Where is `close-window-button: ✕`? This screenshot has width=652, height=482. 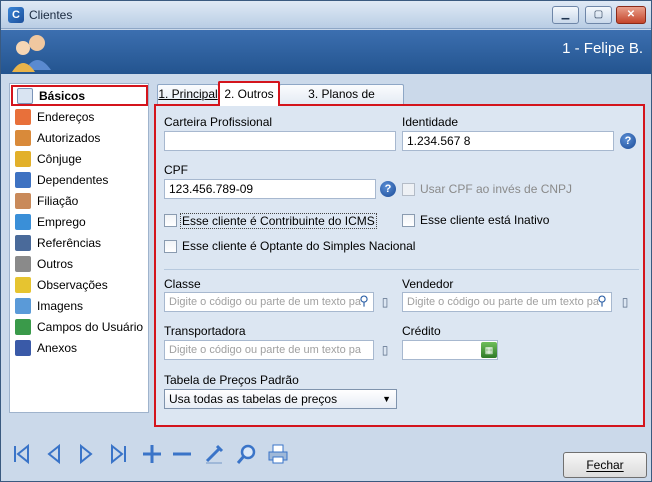
close-window-button: ✕ is located at coordinates (631, 15).